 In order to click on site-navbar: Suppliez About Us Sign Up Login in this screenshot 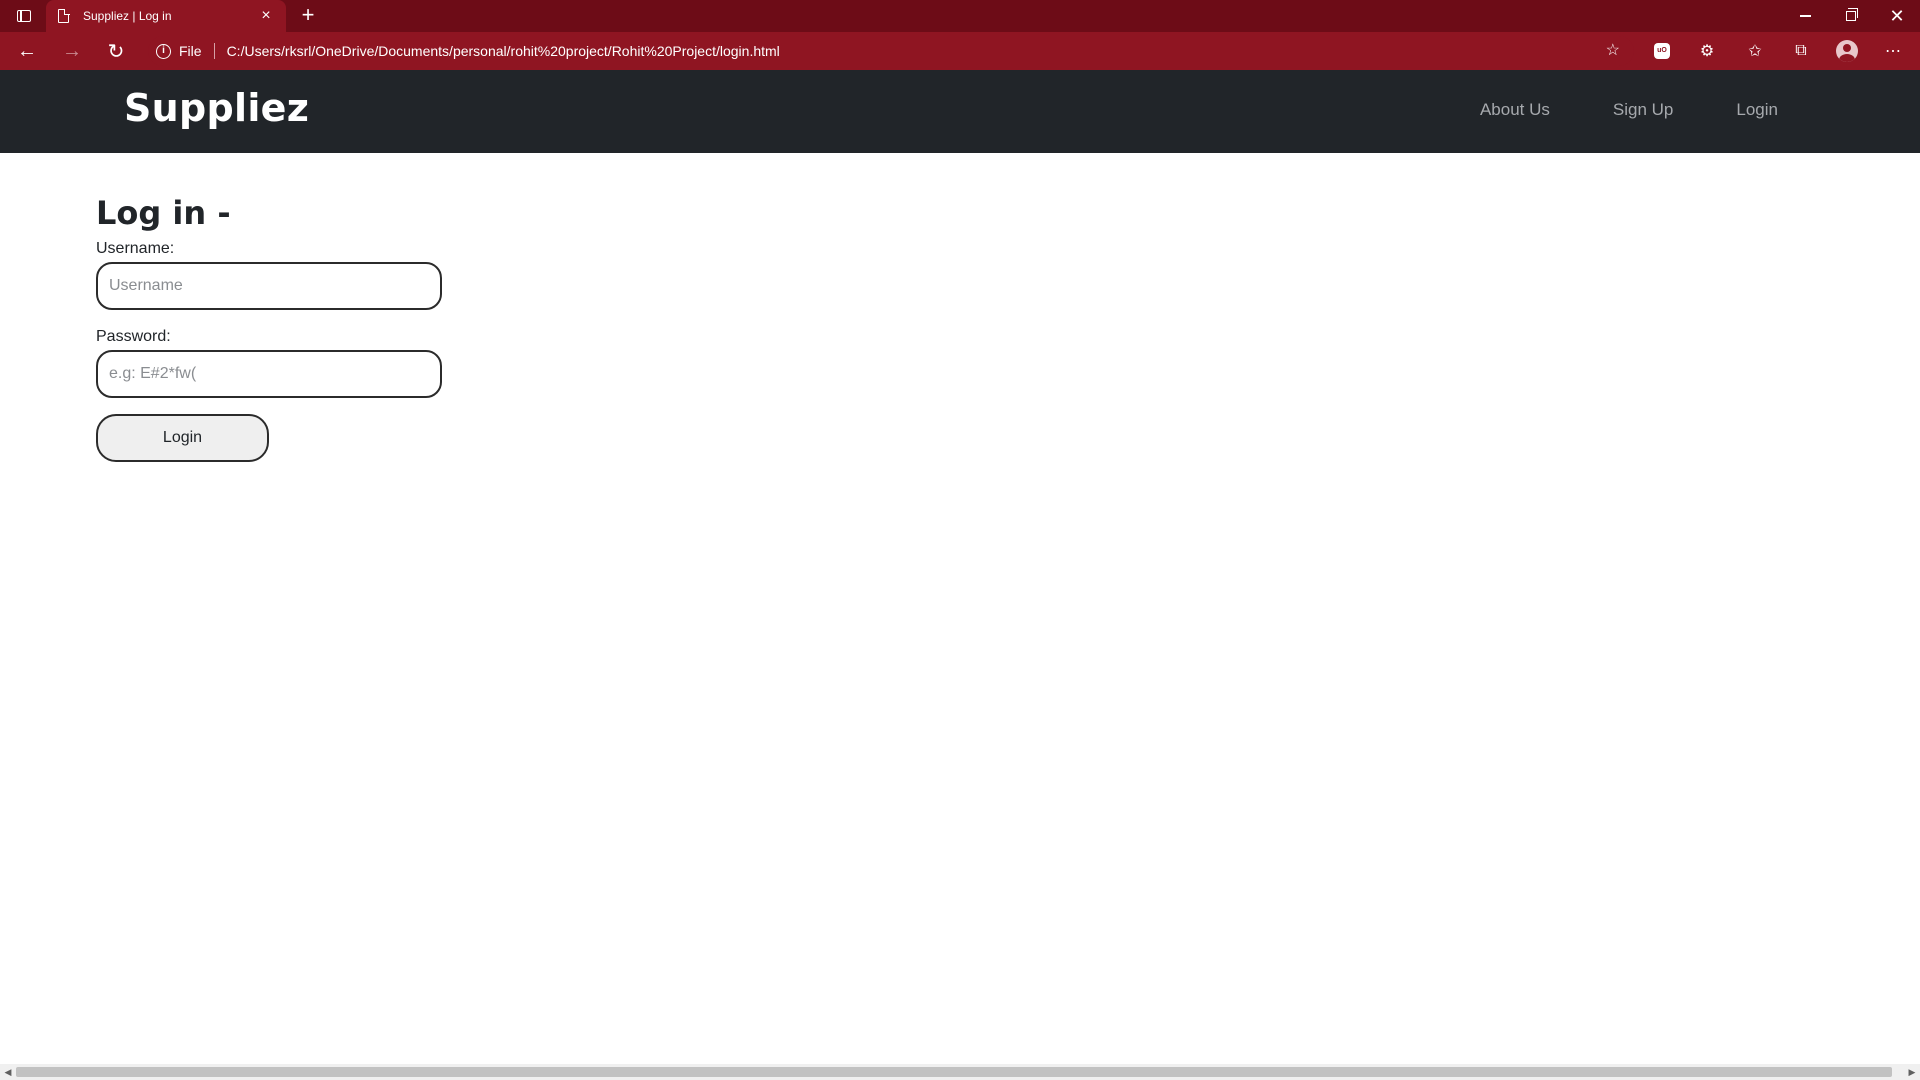, I will do `click(960, 111)`.